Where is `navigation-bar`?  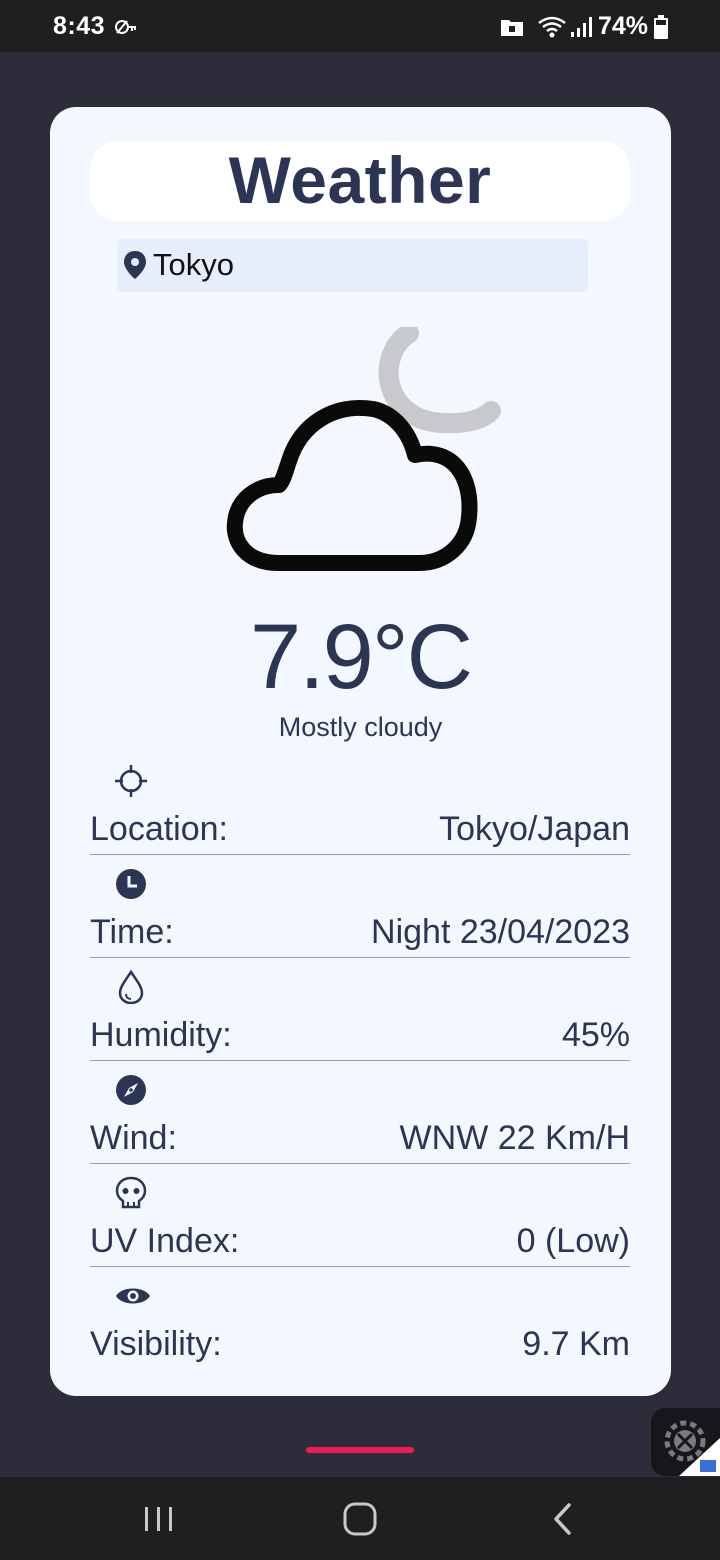 navigation-bar is located at coordinates (360, 1518).